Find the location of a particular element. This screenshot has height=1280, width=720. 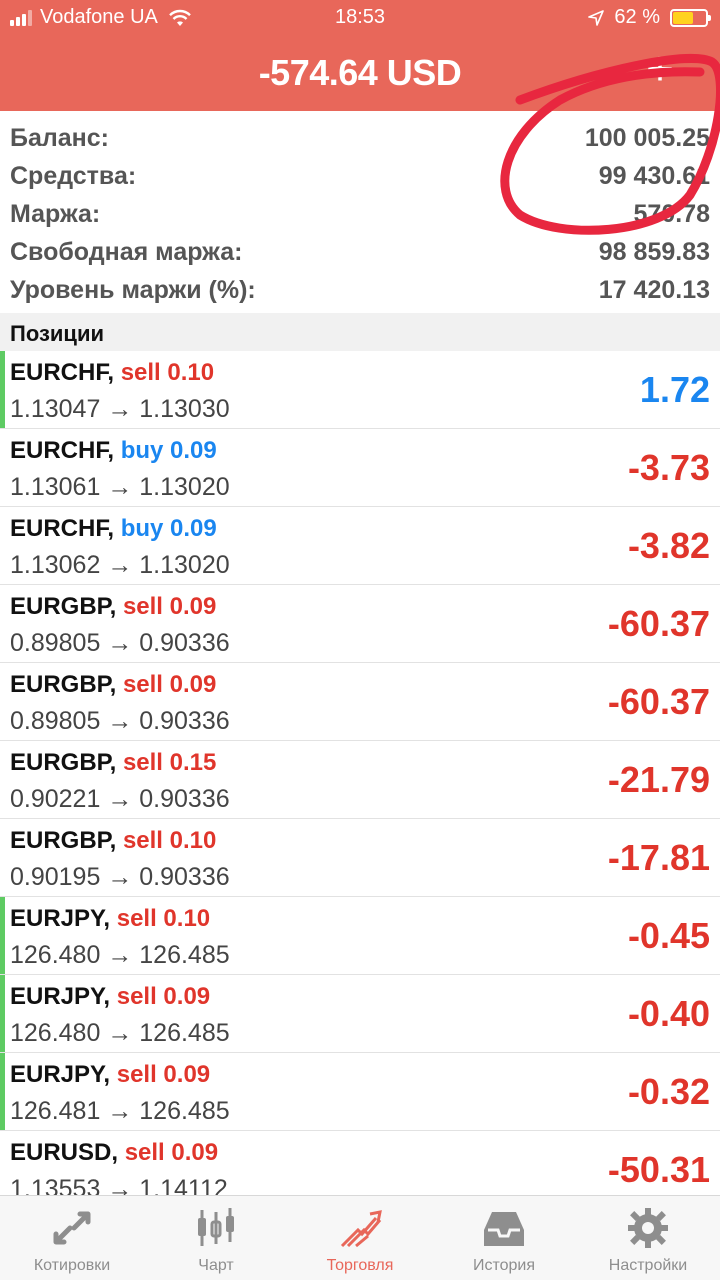

summary-value: 100 005.25 is located at coordinates (647, 137).